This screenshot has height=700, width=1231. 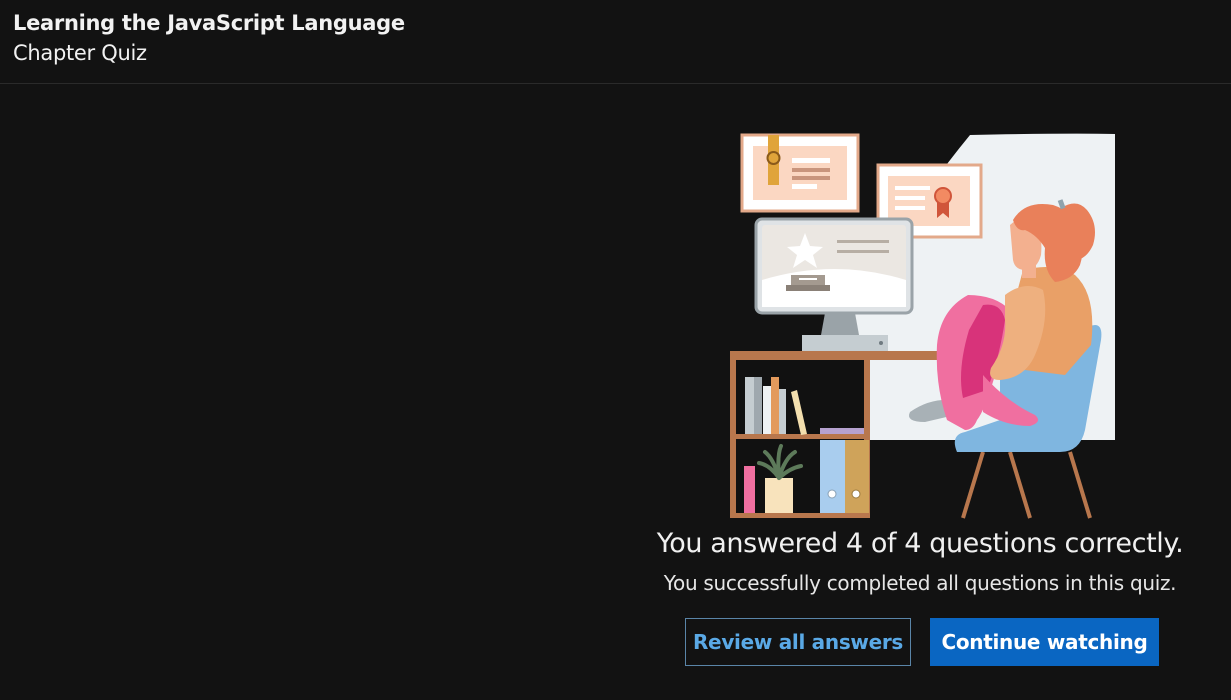 I want to click on quiz-score-text: You answered 4 of 4 questions correctly., so click(x=920, y=543).